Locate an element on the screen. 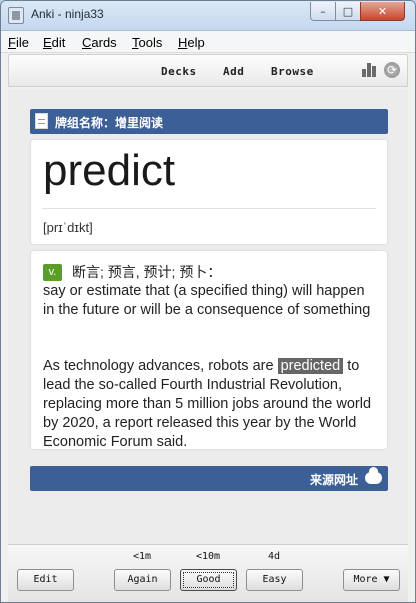 The image size is (416, 603). chinese-definition: 断言; 预言, 预计; 预卜： is located at coordinates (147, 272).